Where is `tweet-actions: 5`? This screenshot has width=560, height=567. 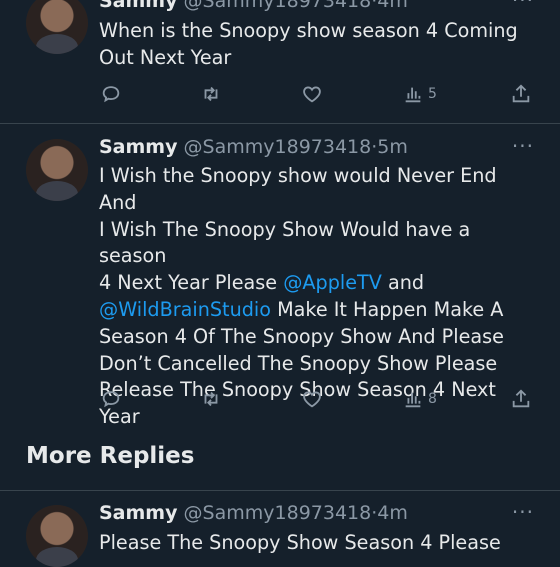 tweet-actions: 5 is located at coordinates (280, 94).